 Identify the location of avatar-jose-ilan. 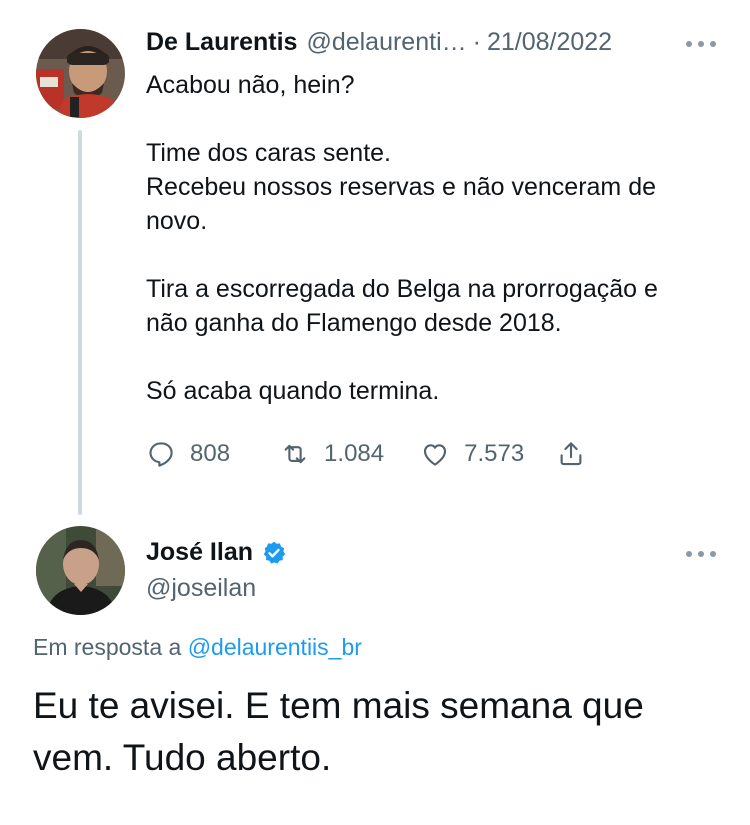
(80, 570).